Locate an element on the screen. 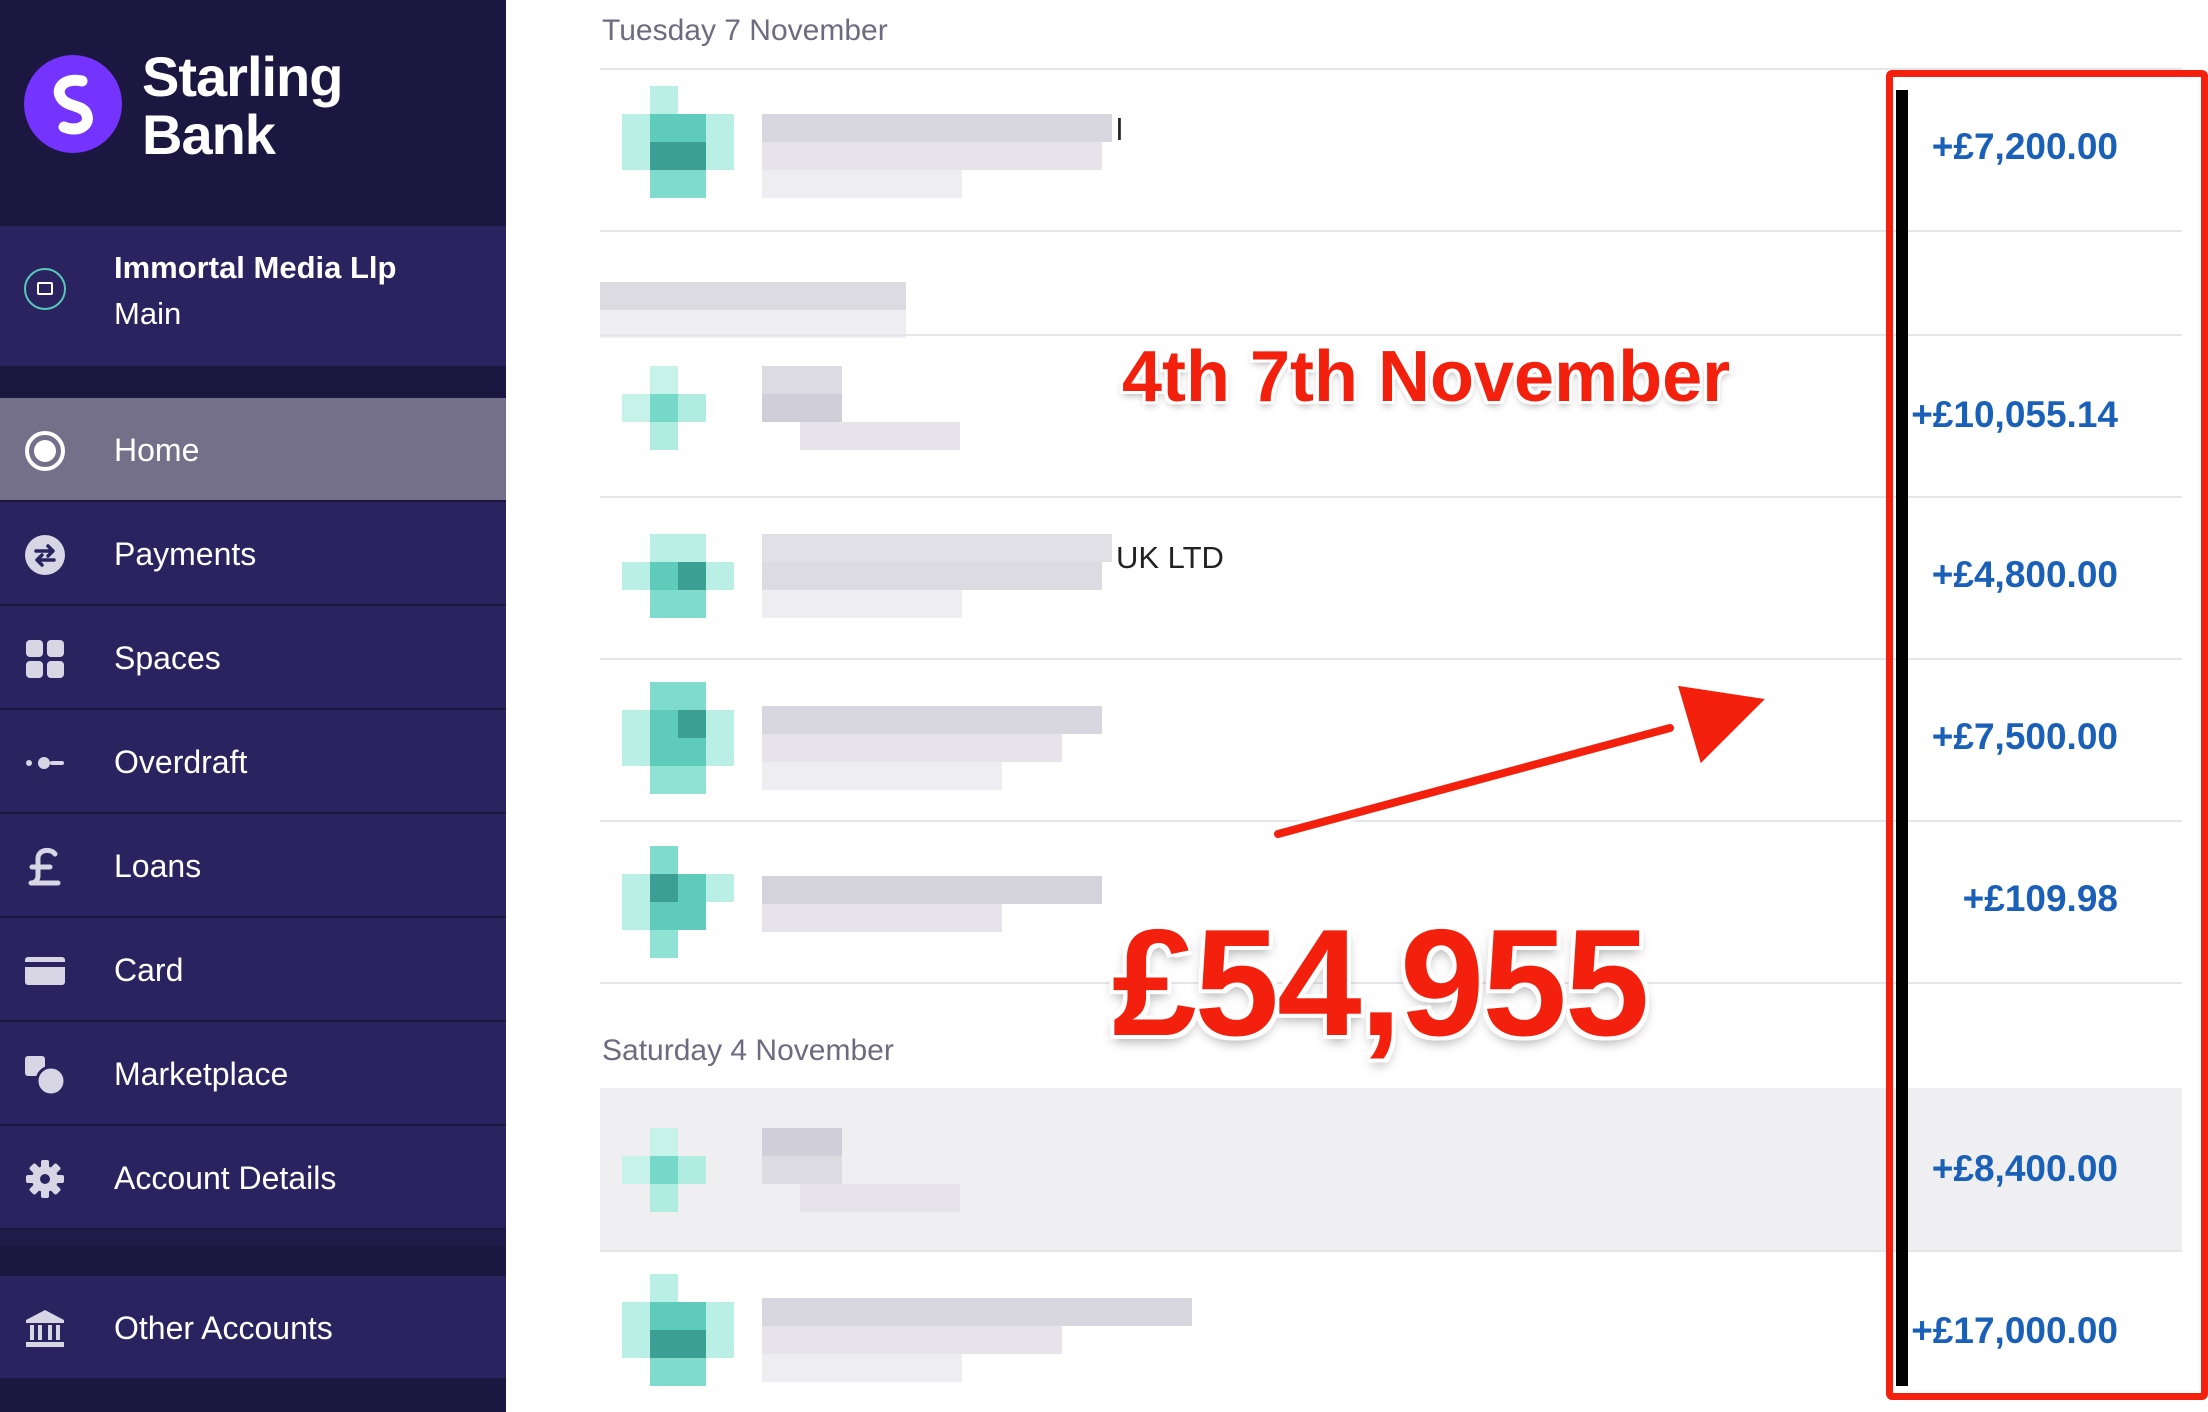 The width and height of the screenshot is (2208, 1412). nav-item-other-accounts: Other Accounts is located at coordinates (253, 1328).